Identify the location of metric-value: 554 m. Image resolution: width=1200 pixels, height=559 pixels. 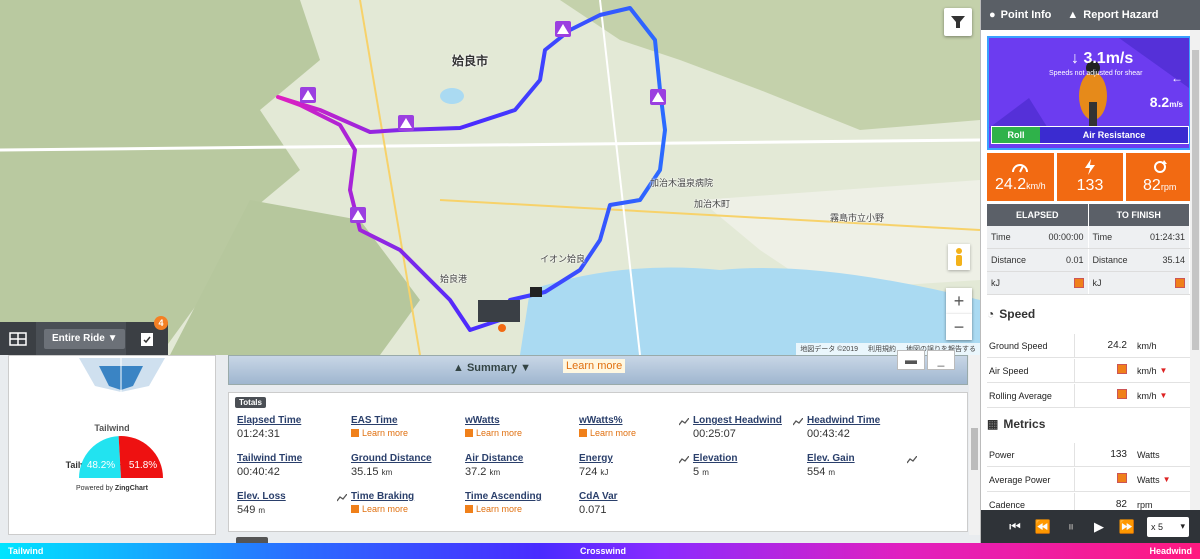
(864, 472).